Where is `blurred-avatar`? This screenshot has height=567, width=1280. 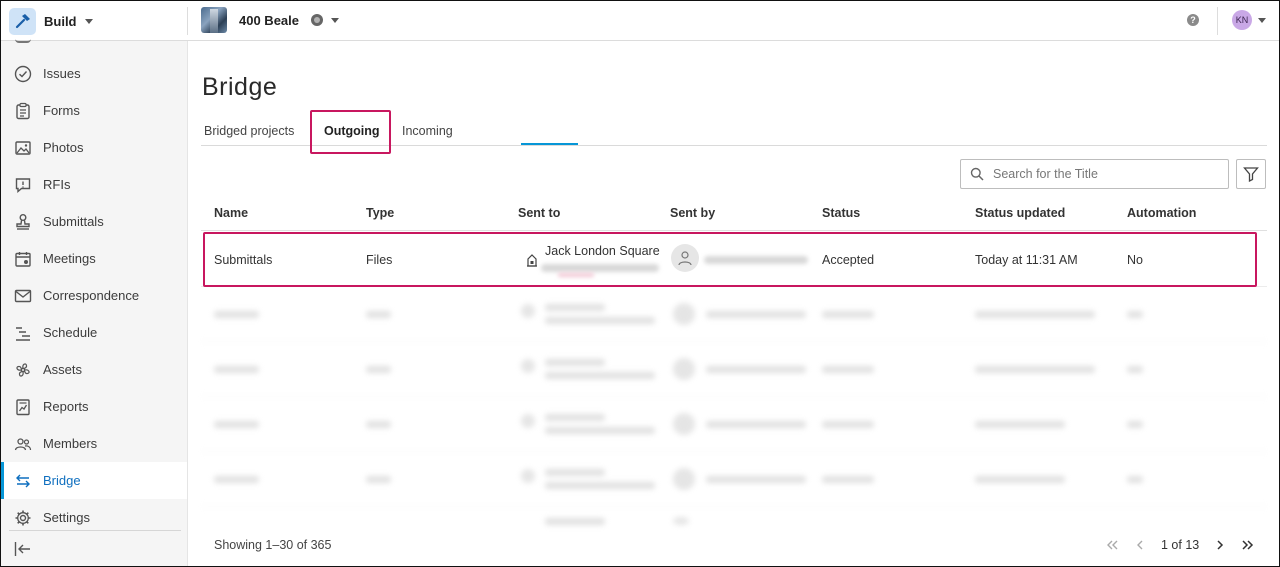
blurred-avatar is located at coordinates (684, 424).